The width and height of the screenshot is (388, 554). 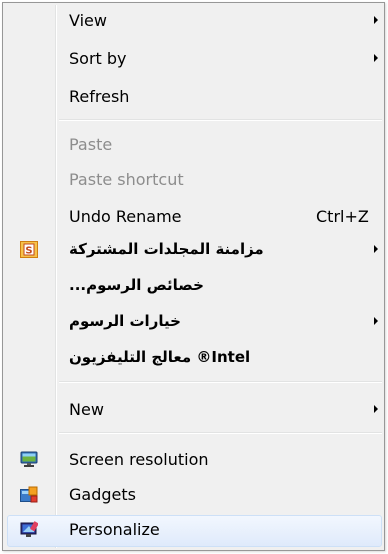 What do you see at coordinates (193, 180) in the screenshot?
I see `menu-item-paste-shortcut: Paste shortcut` at bounding box center [193, 180].